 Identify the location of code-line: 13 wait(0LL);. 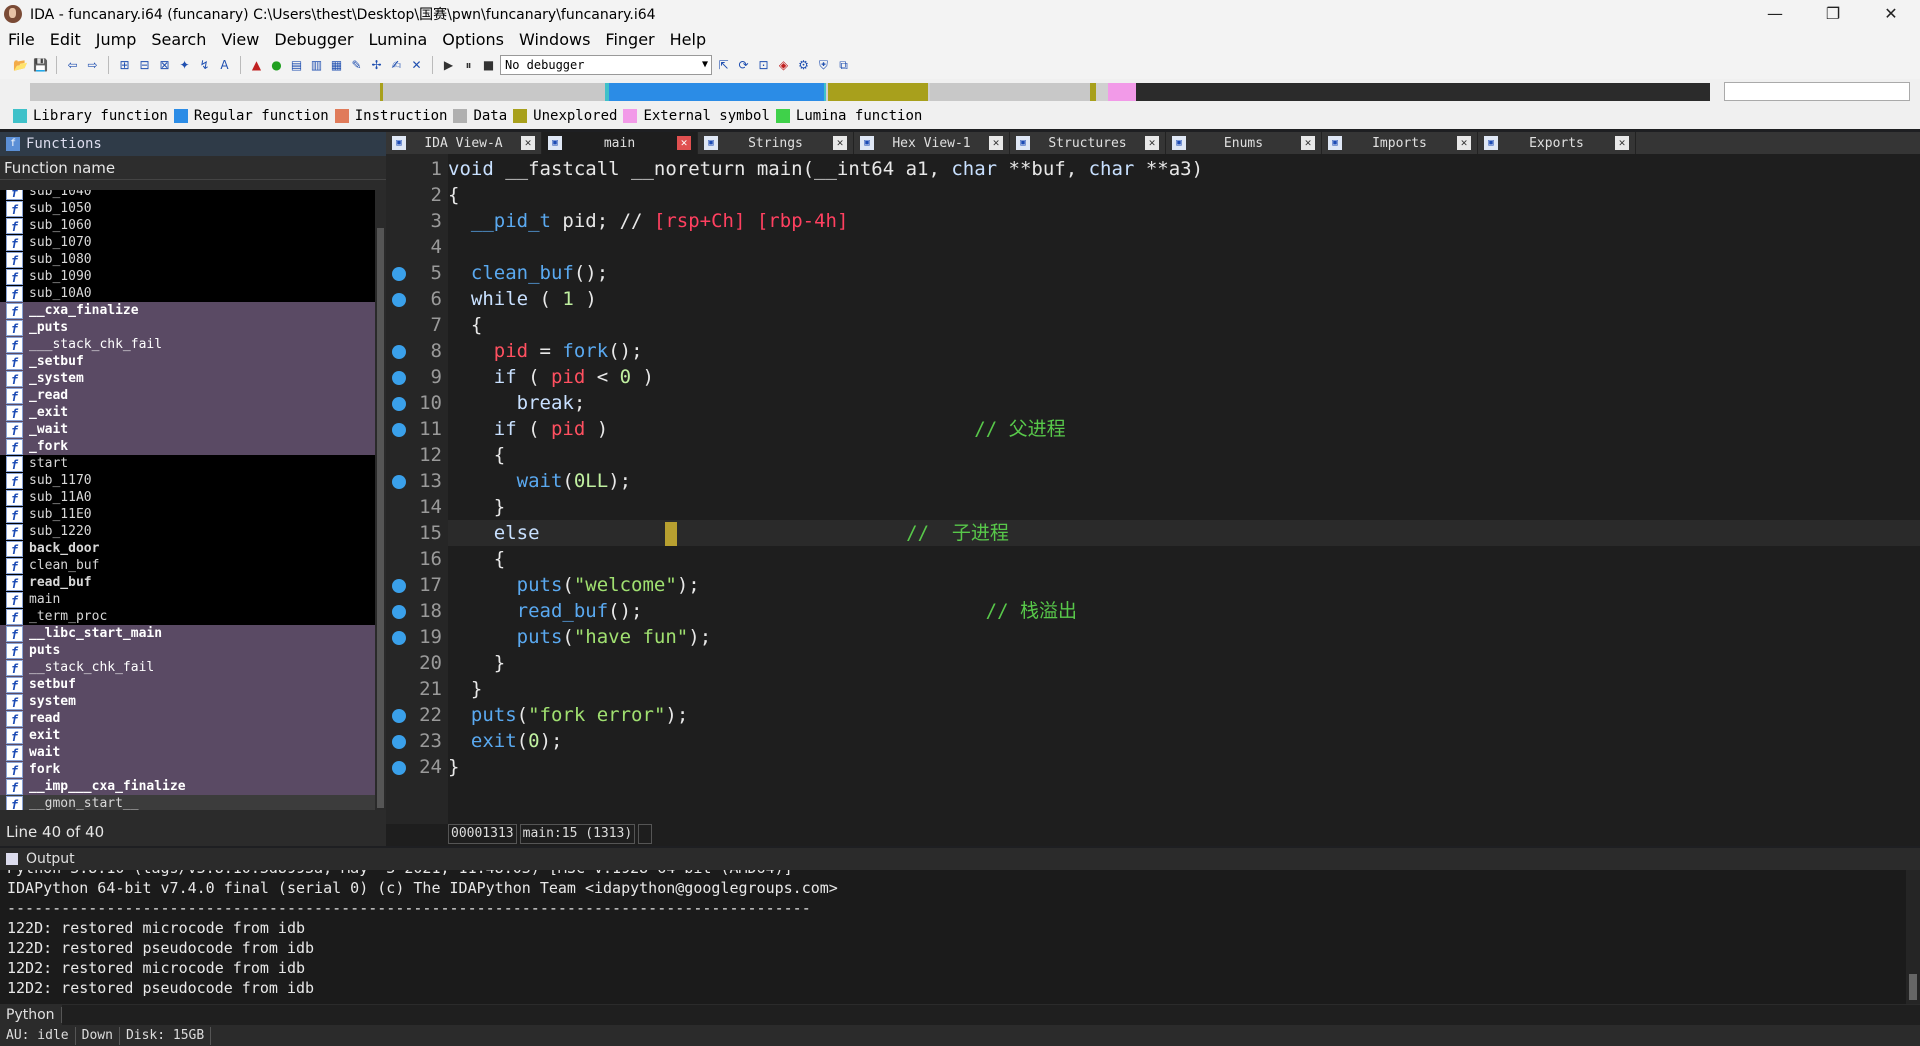
(1156, 481).